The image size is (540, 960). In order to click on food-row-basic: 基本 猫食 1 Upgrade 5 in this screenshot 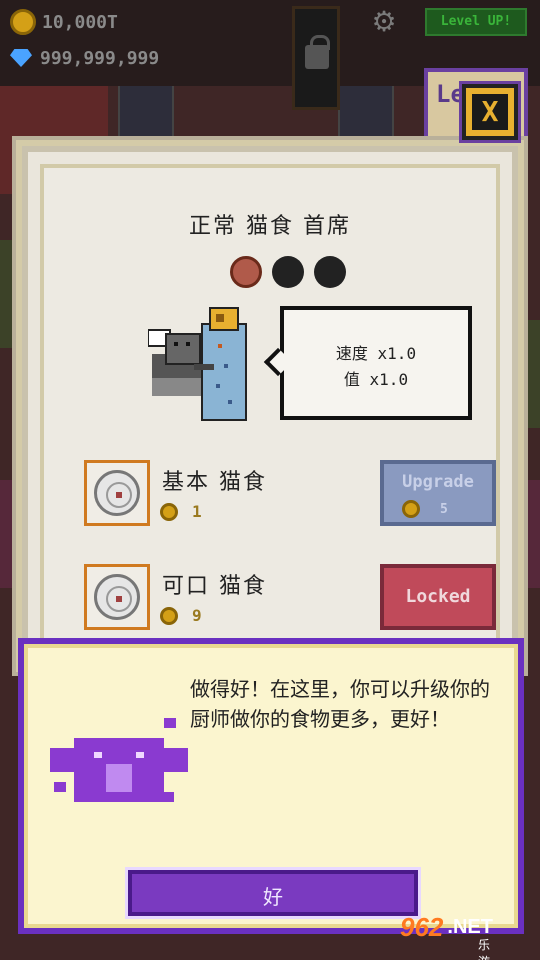, I will do `click(299, 495)`.